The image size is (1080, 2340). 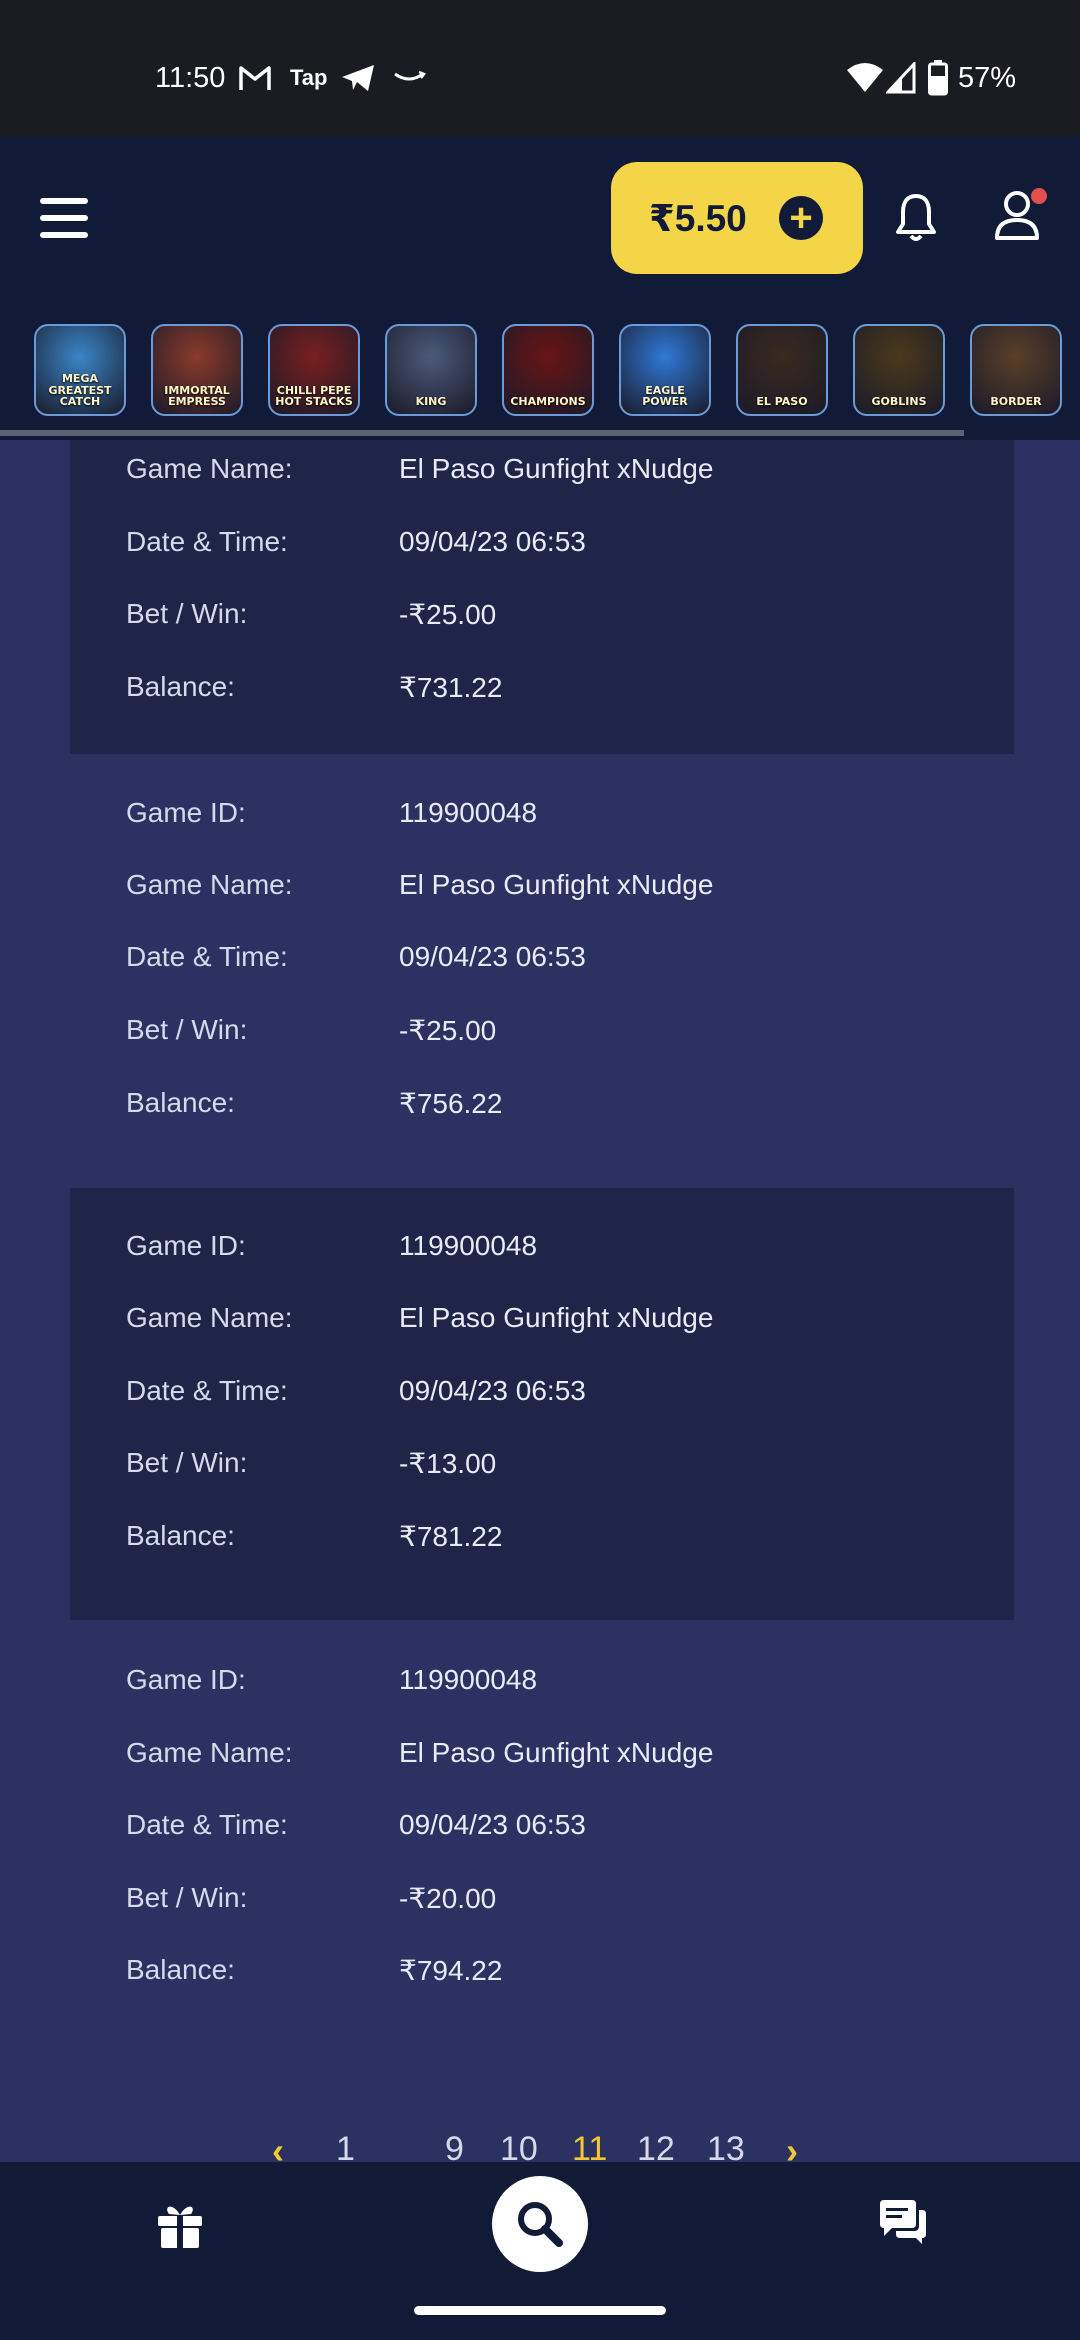 I want to click on balance-value: ₹731.22, so click(x=451, y=687).